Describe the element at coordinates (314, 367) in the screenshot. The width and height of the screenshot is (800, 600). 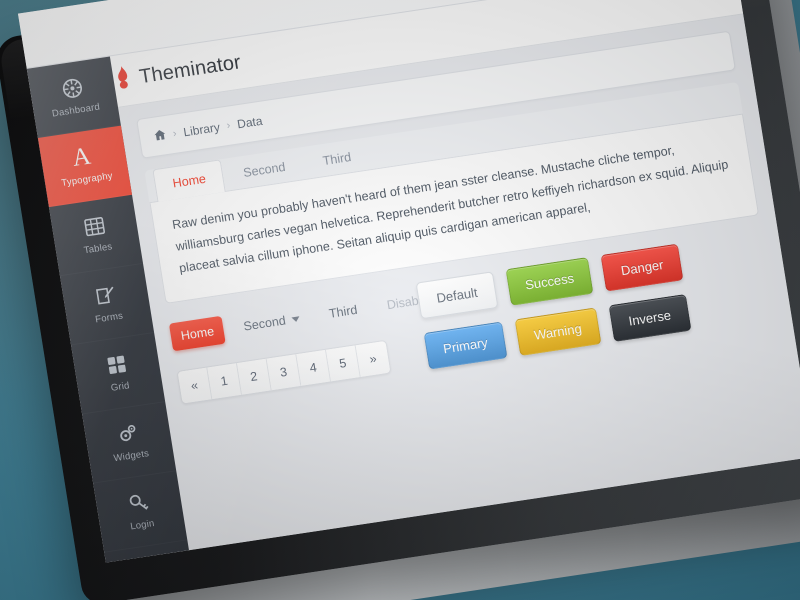
I see `pagination-page-4: 4` at that location.